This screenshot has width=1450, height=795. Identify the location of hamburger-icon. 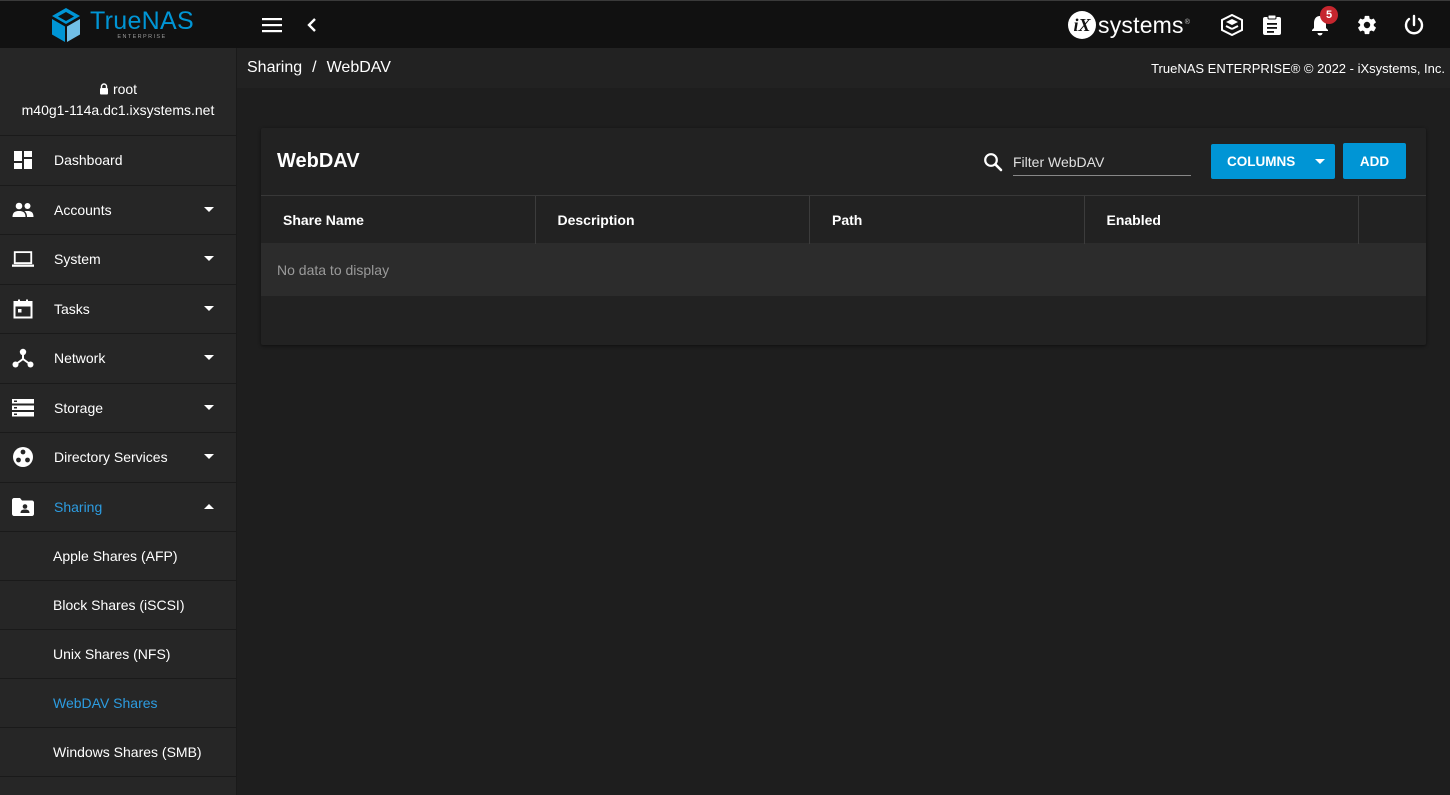
(272, 25).